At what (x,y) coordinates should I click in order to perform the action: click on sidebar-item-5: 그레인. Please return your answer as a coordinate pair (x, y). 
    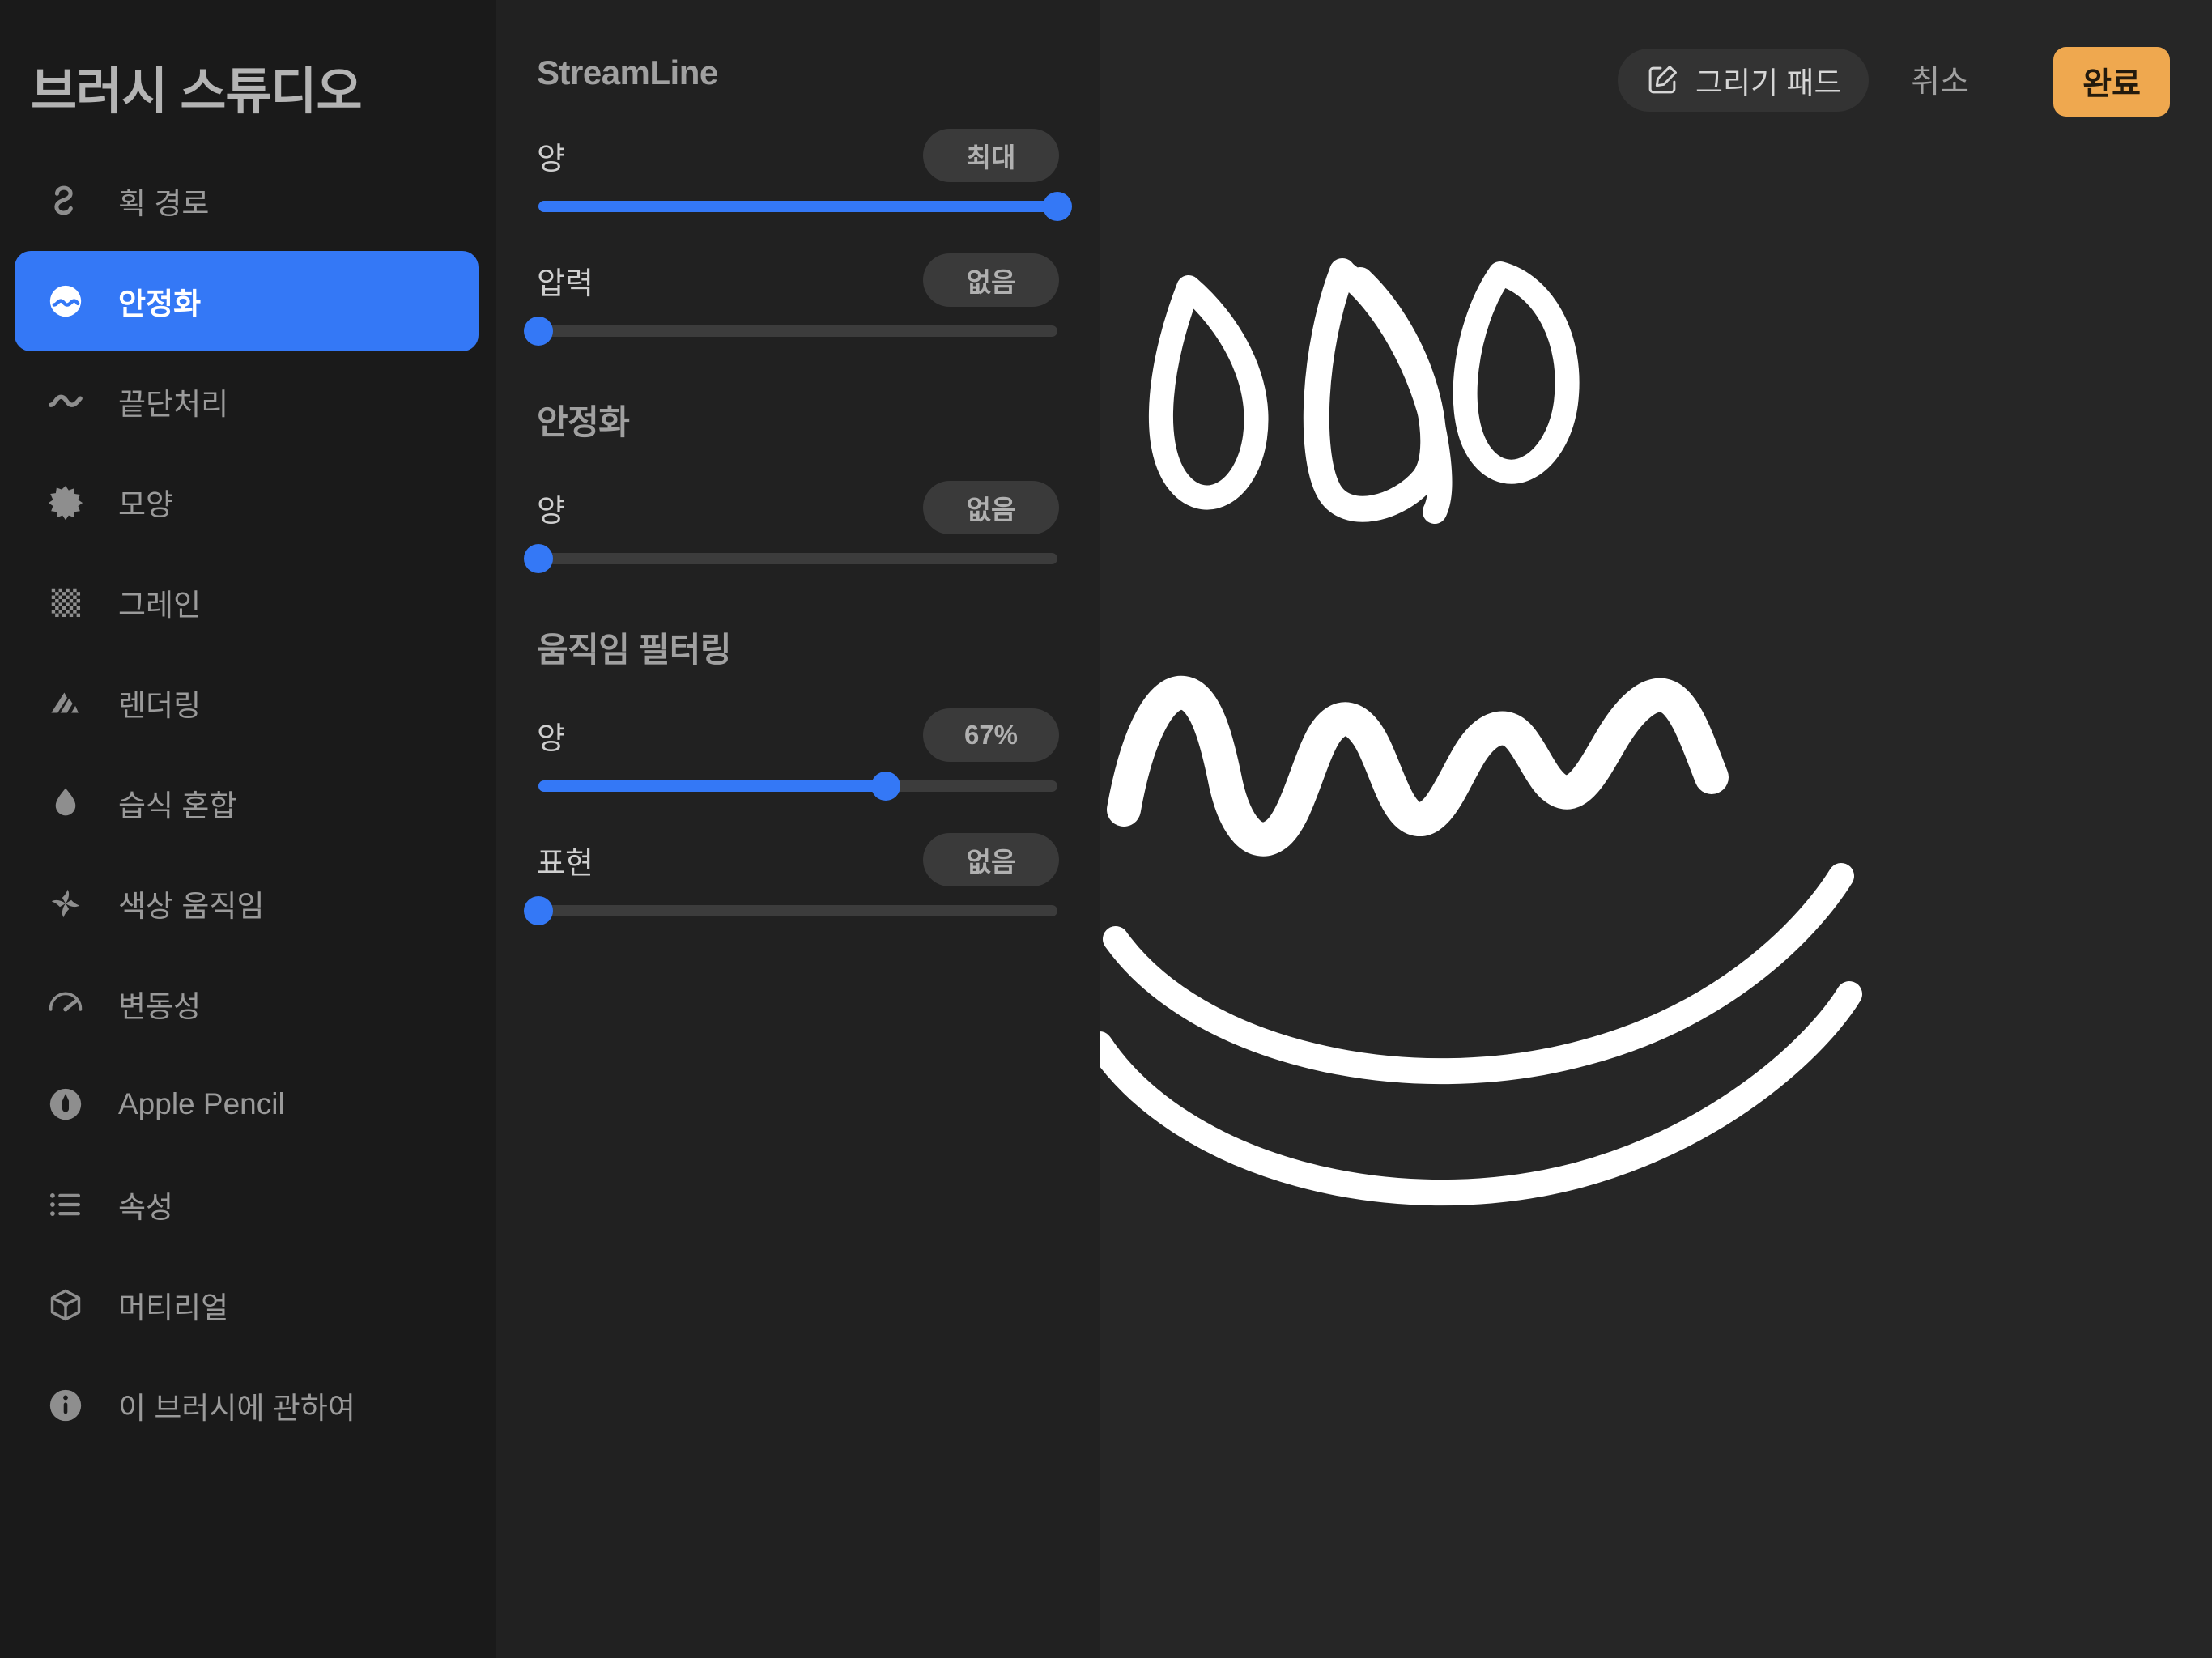
    Looking at the image, I should click on (247, 602).